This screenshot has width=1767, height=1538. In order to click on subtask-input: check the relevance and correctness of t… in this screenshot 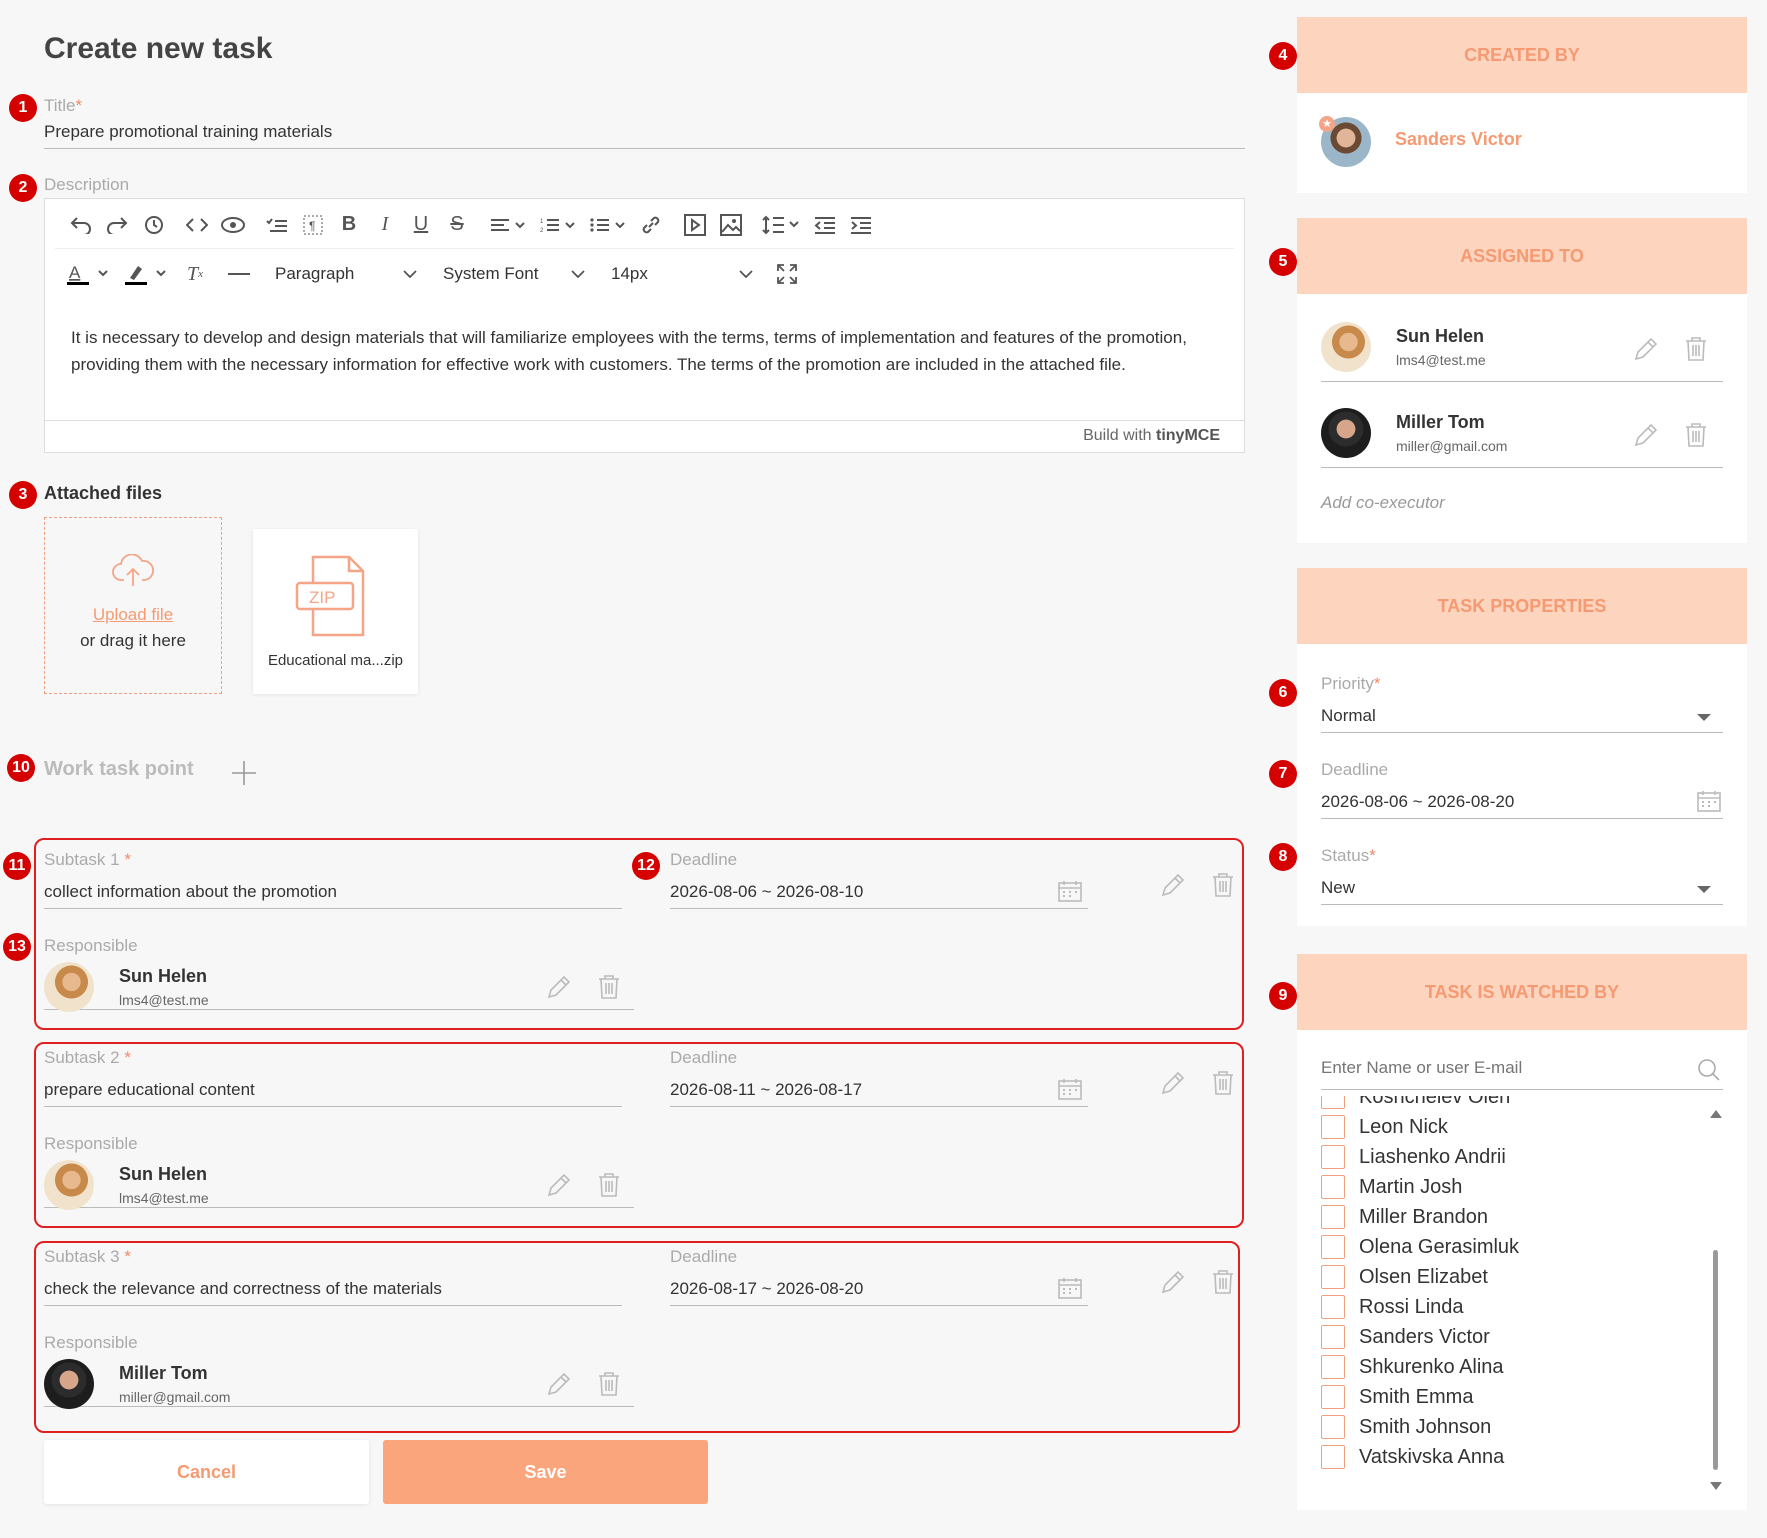, I will do `click(333, 1292)`.